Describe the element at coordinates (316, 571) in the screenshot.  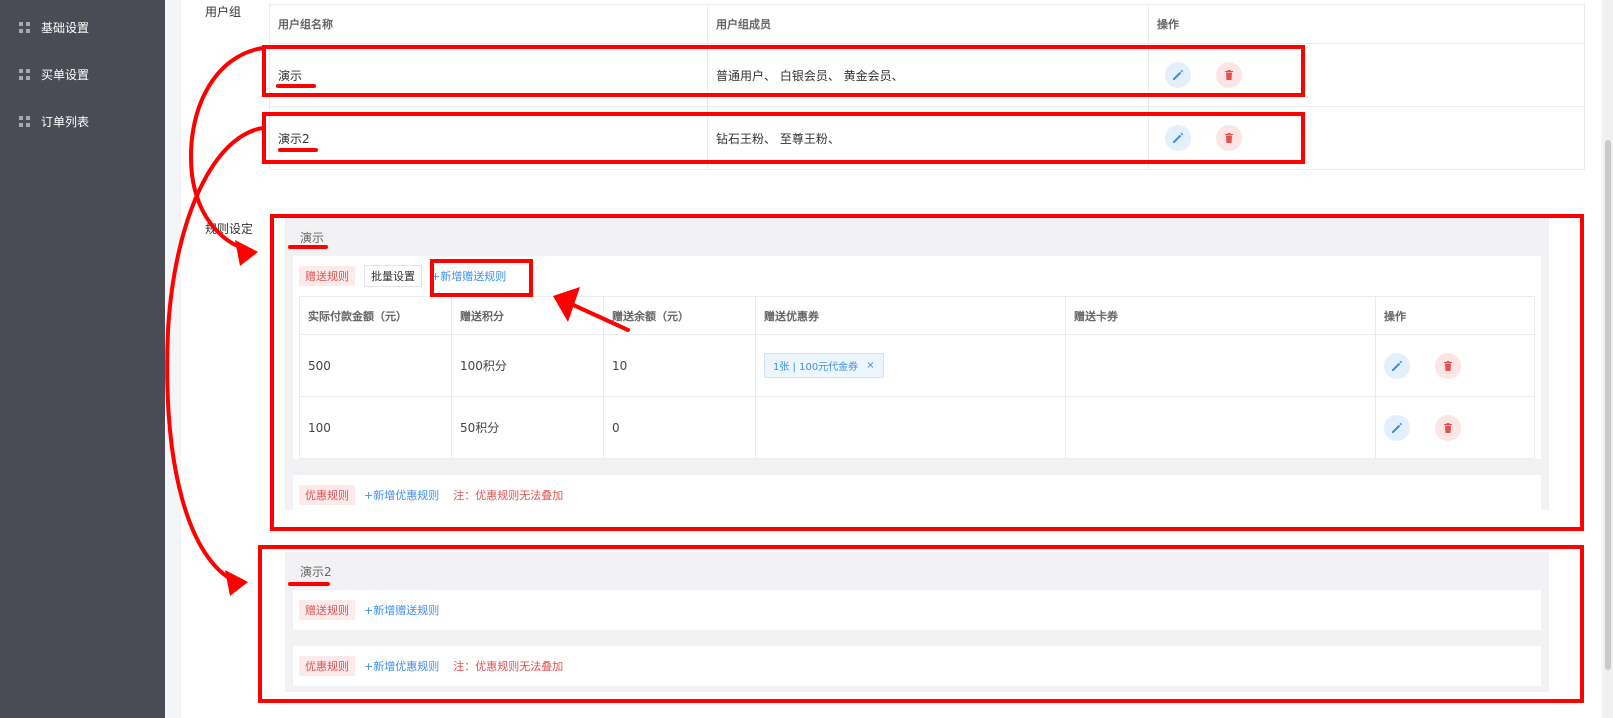
I see `rule-block-title: 演示2` at that location.